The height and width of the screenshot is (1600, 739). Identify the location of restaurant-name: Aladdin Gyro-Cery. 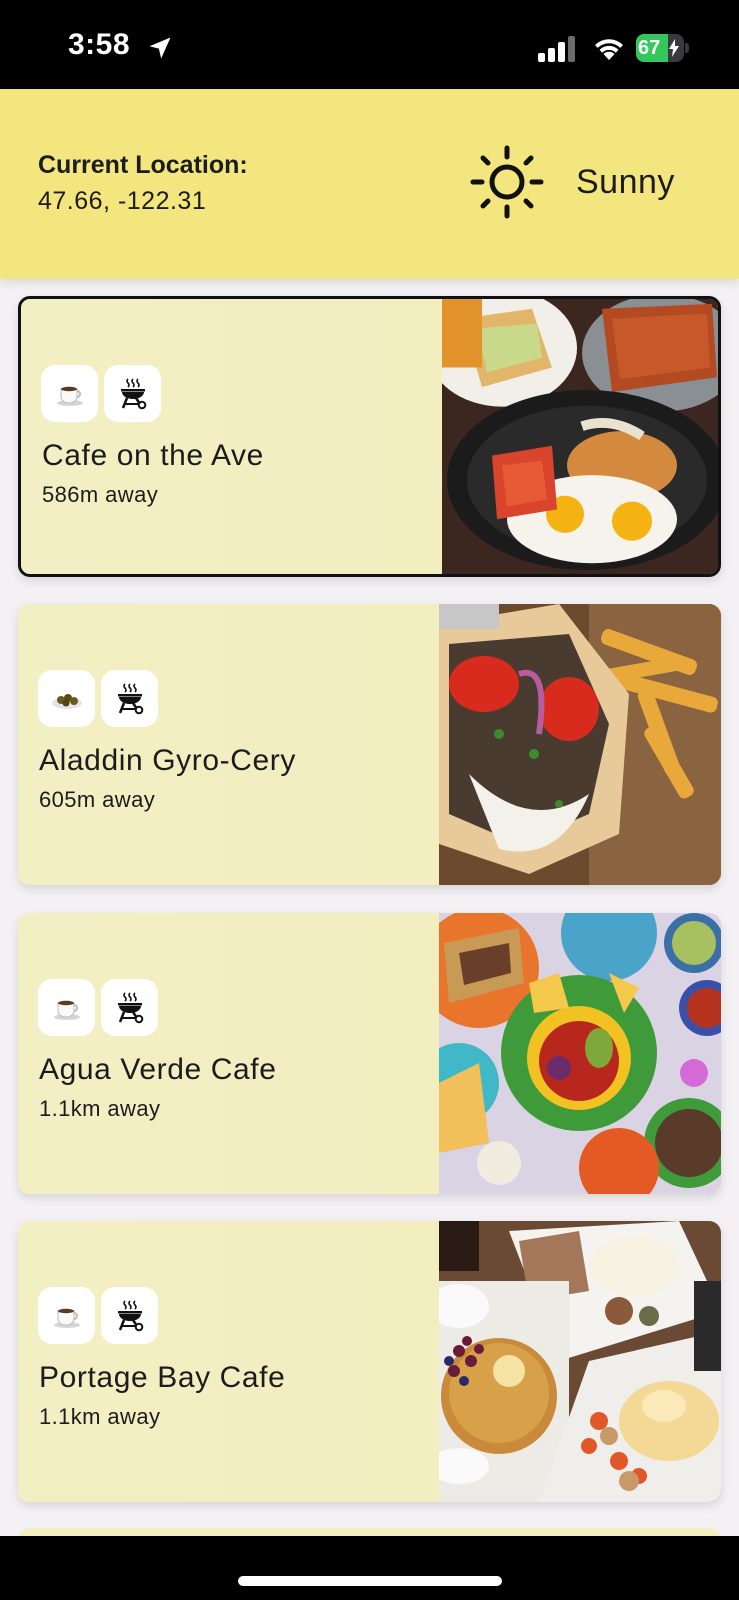
(167, 760).